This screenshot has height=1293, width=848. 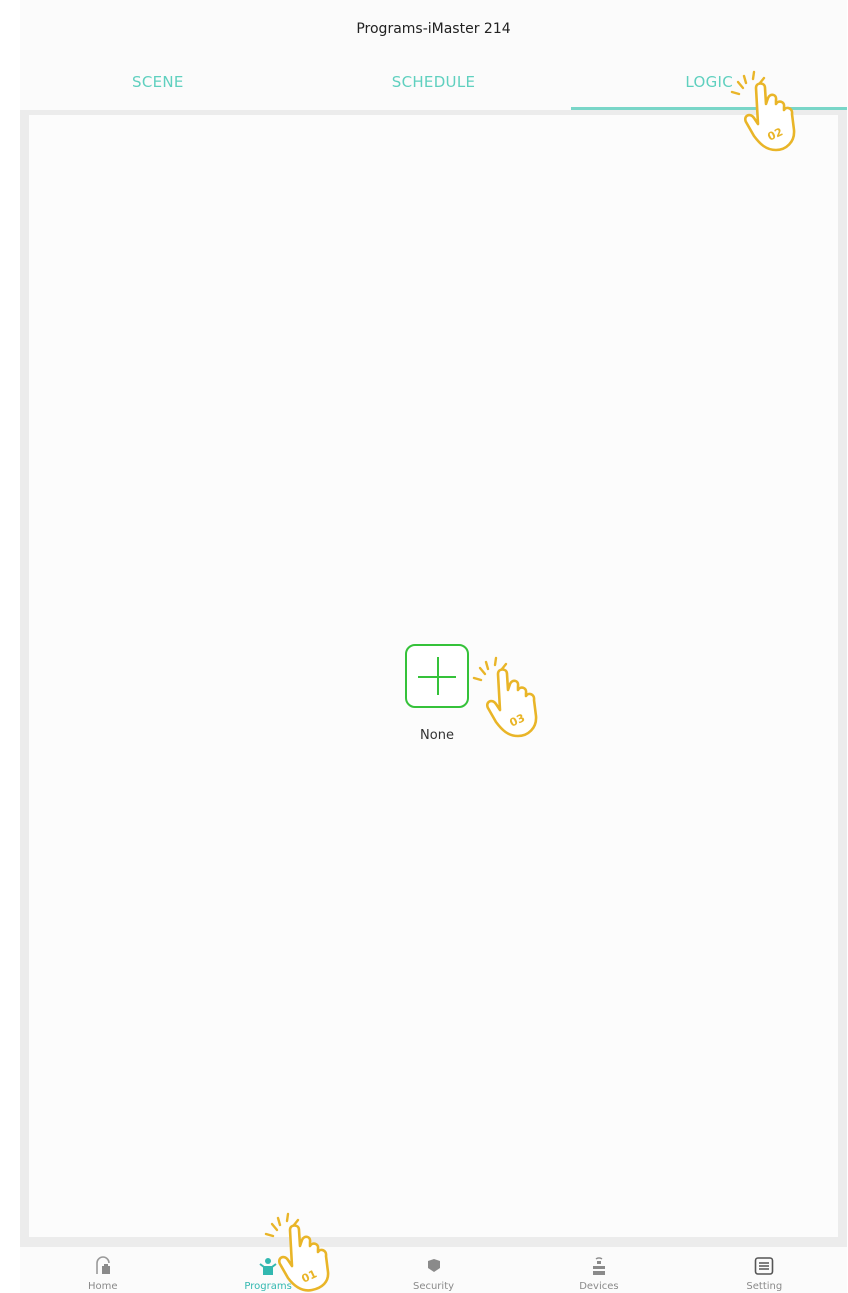 I want to click on nav-setting: Setting, so click(x=764, y=1270).